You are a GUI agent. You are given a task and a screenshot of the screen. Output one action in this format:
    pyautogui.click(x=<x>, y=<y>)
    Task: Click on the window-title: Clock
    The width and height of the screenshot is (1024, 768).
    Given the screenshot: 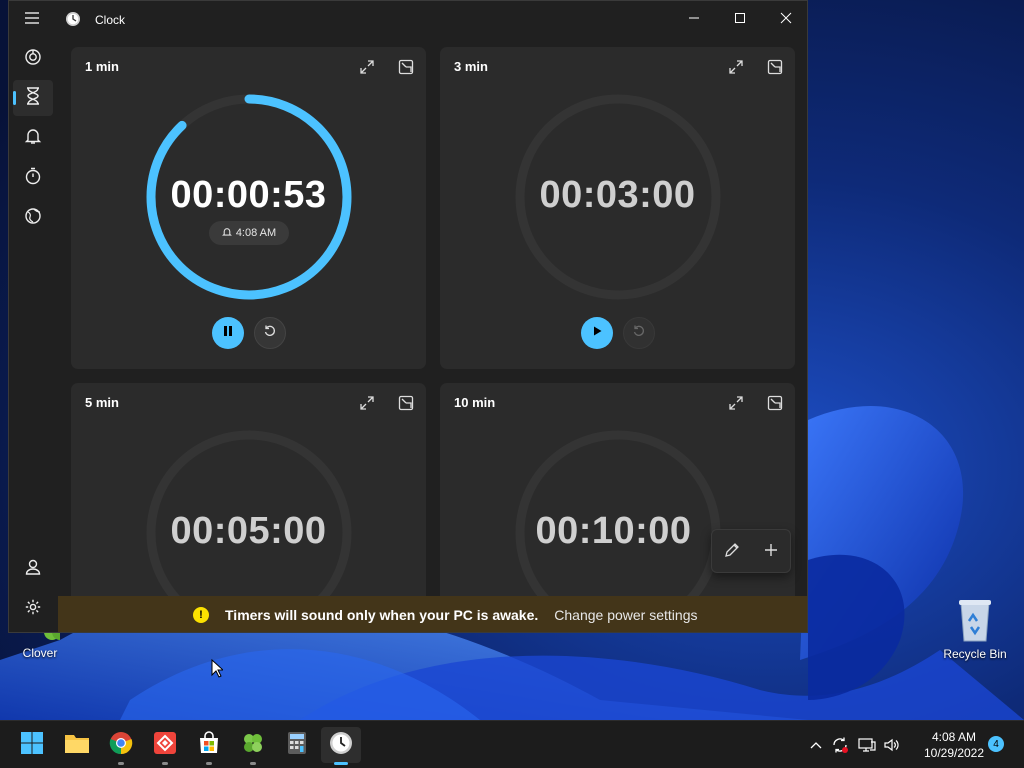 What is the action you would take?
    pyautogui.click(x=110, y=20)
    